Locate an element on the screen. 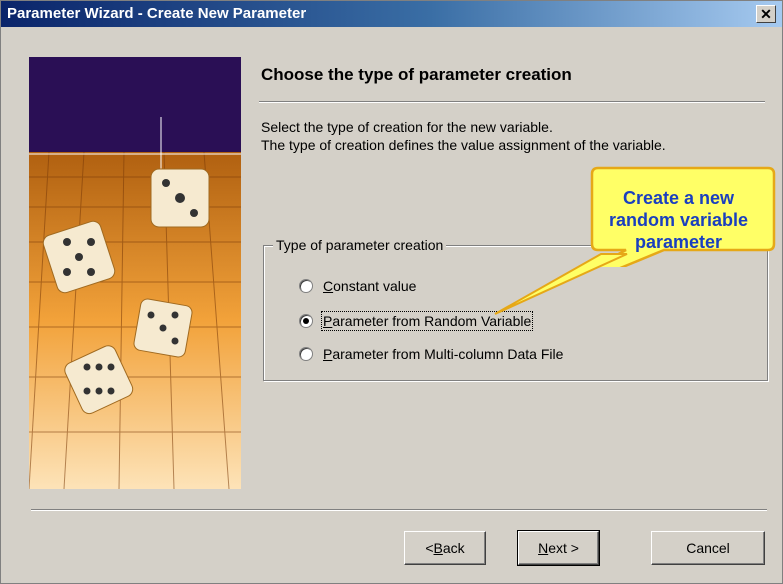 The image size is (783, 584). radio-label: Constant value is located at coordinates (370, 286).